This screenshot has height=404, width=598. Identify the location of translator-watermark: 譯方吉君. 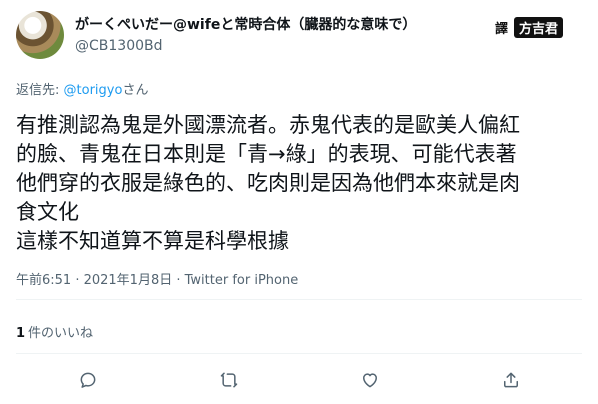
(529, 27).